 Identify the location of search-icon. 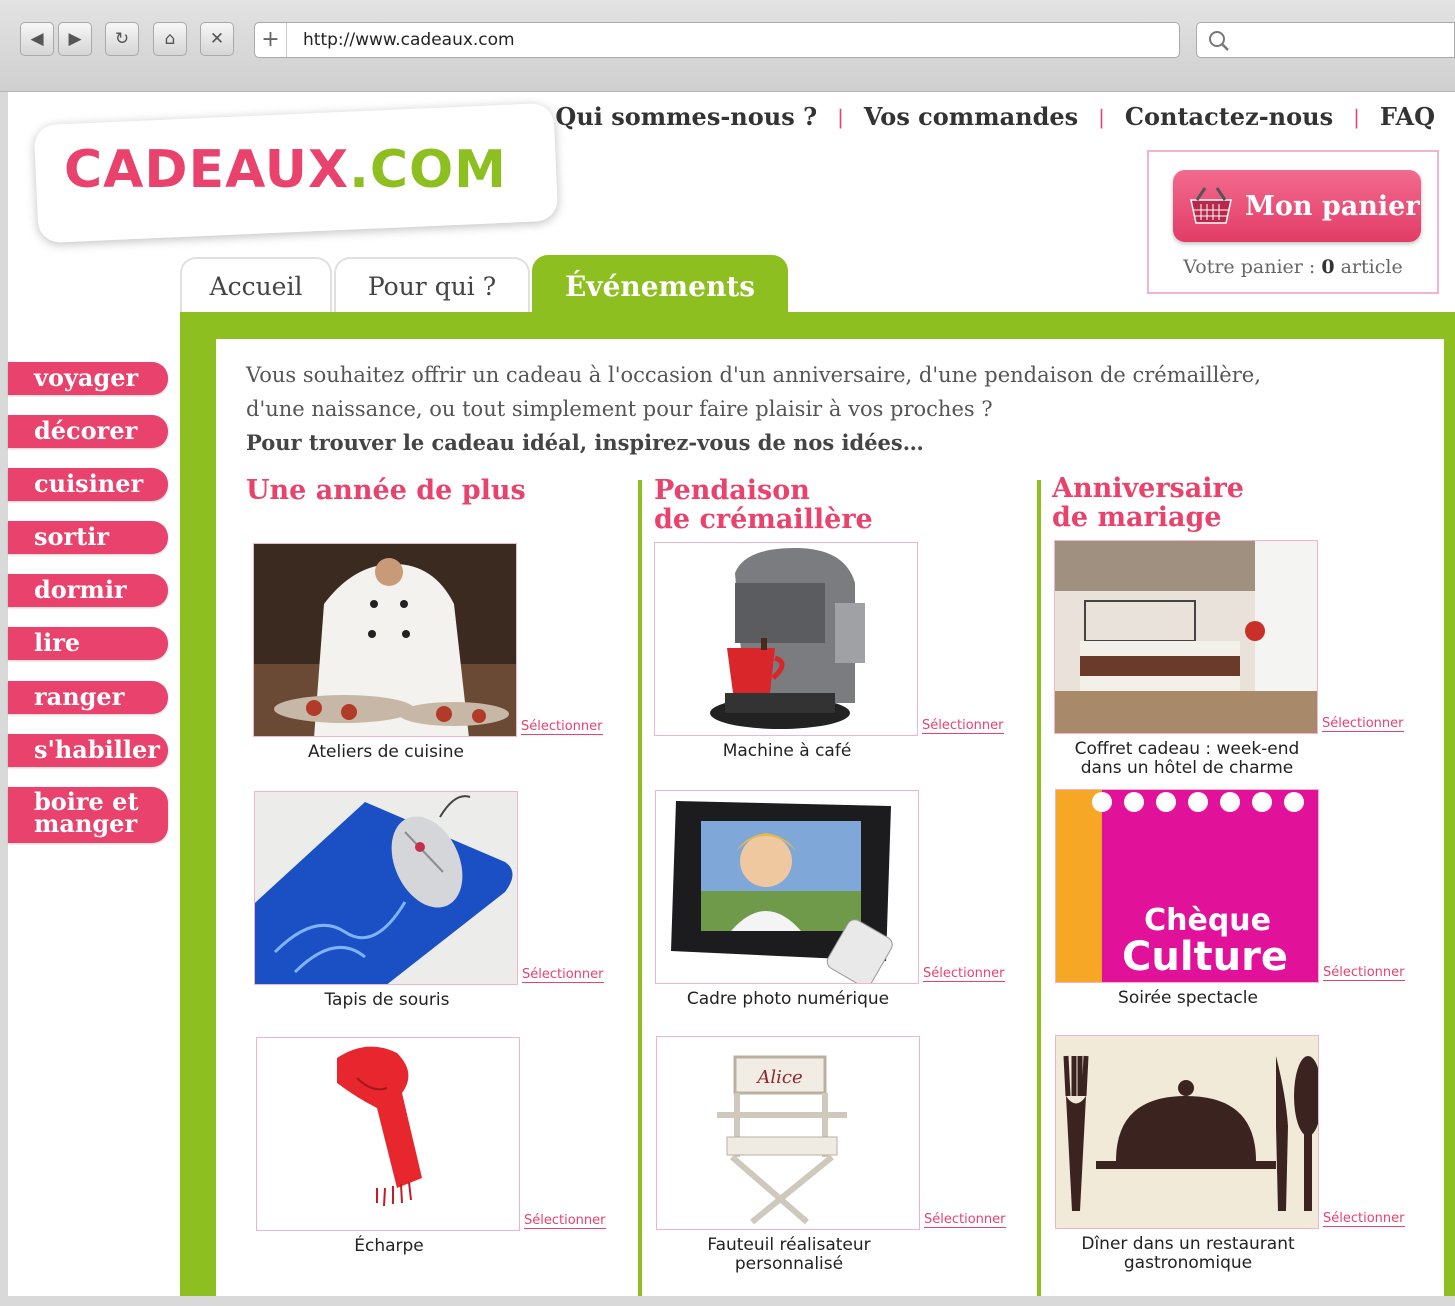
(1219, 41).